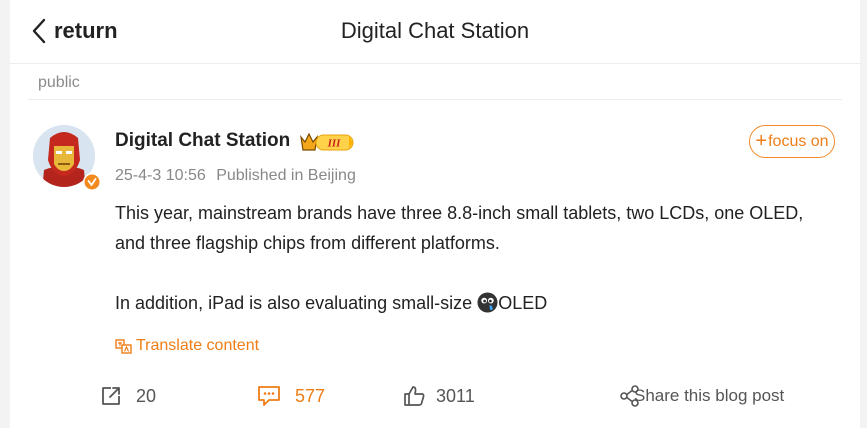 The width and height of the screenshot is (867, 428). Describe the element at coordinates (146, 395) in the screenshot. I see `repost-count: 20` at that location.